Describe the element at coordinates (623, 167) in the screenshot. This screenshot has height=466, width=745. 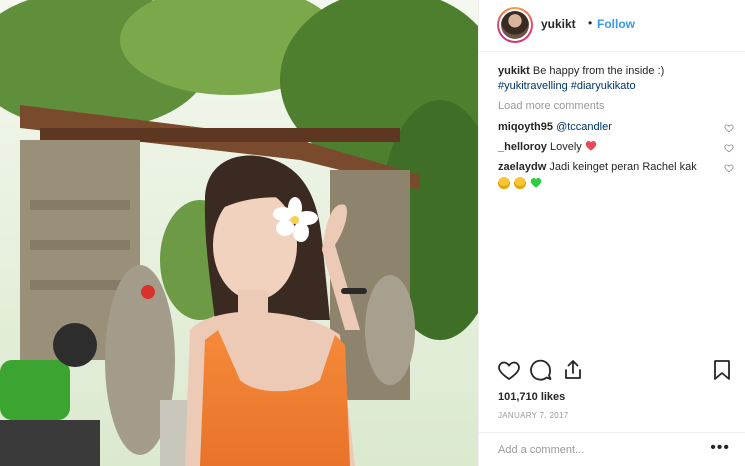
I see `comment-text: Jadi keinget peran Rachel kak` at that location.